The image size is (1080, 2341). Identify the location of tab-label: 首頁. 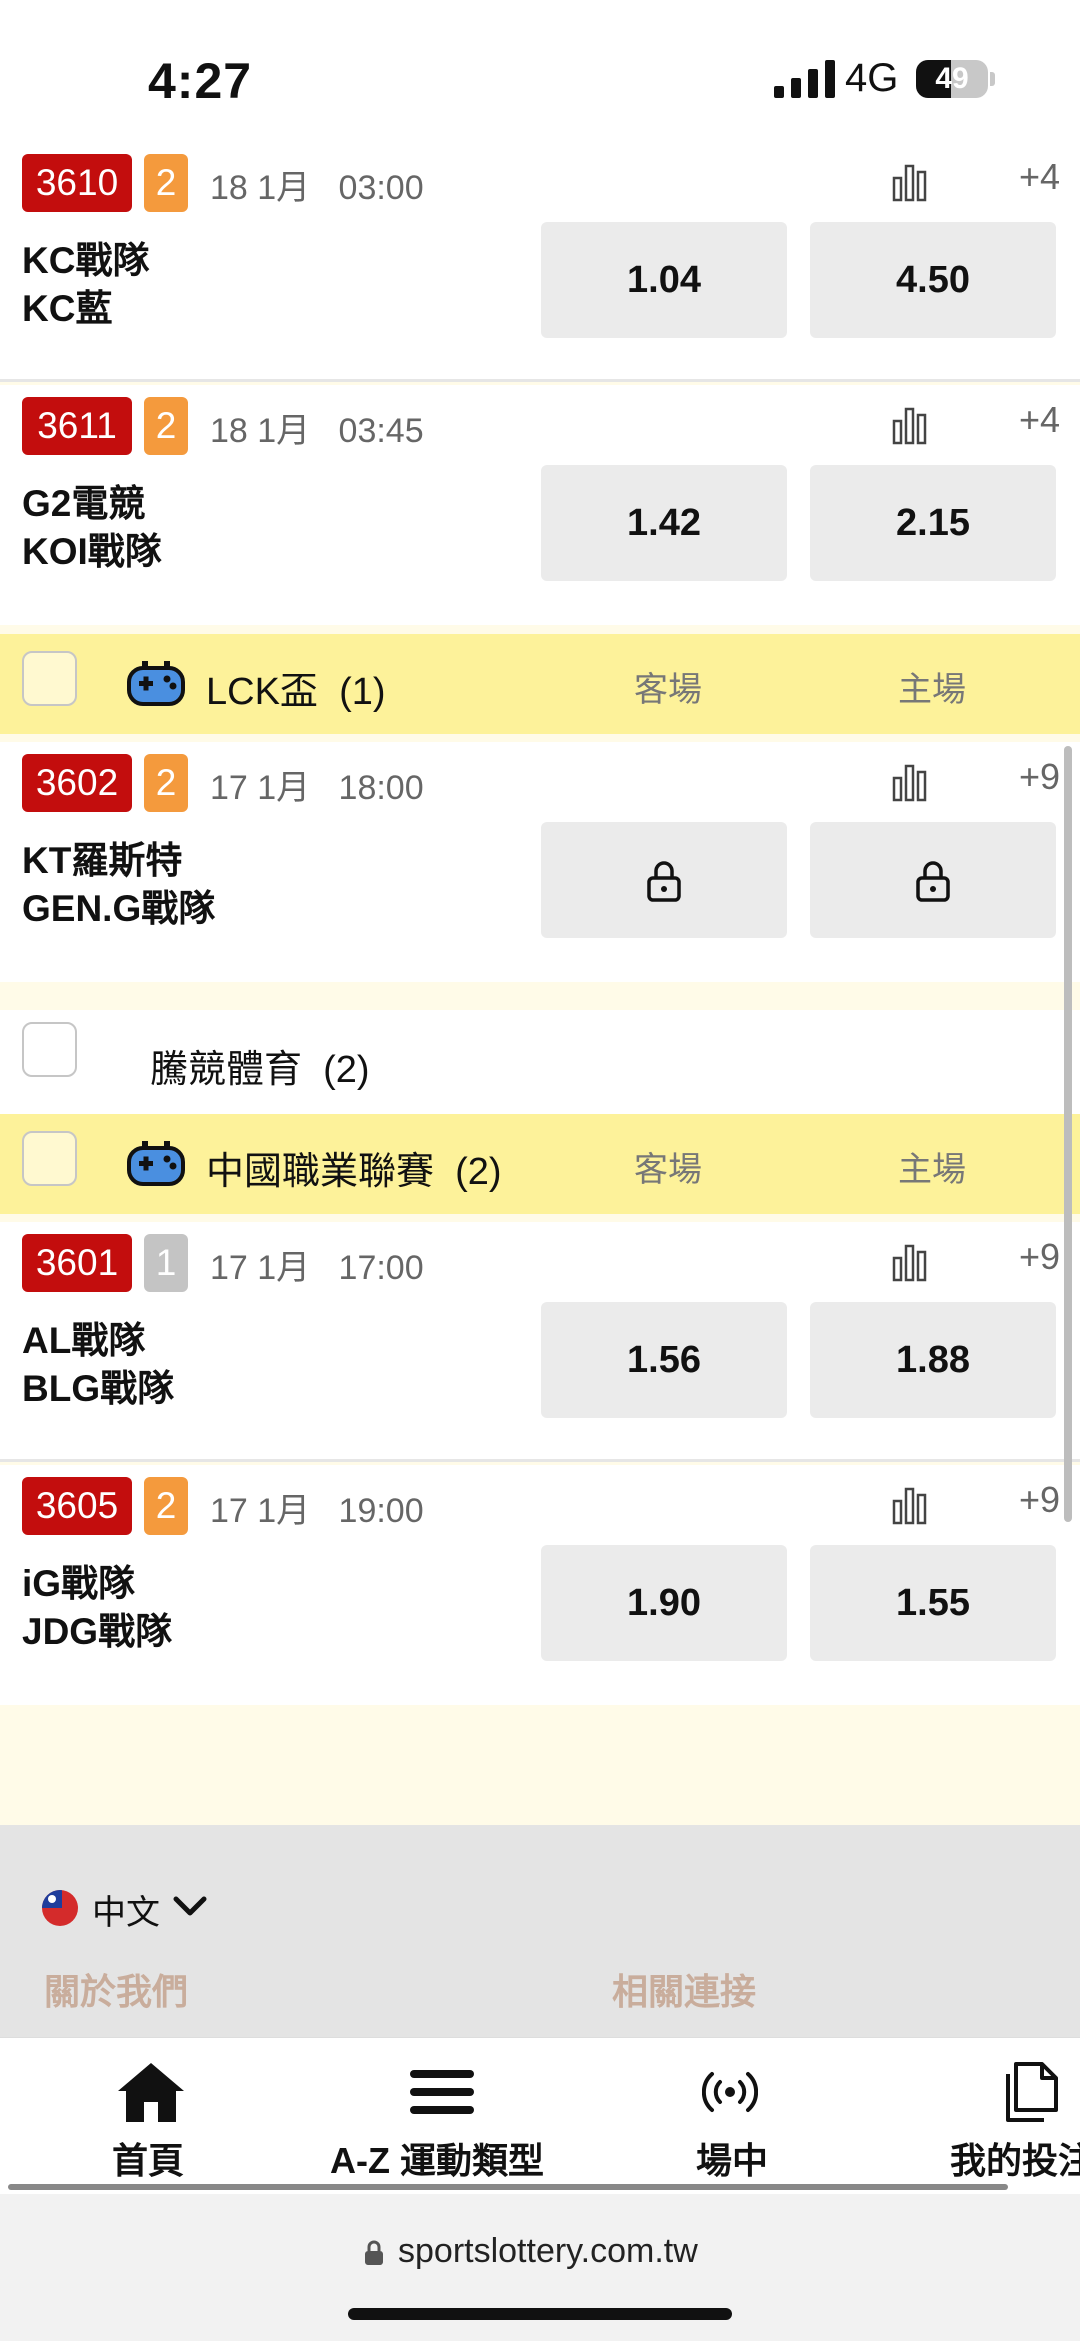
(148, 2160).